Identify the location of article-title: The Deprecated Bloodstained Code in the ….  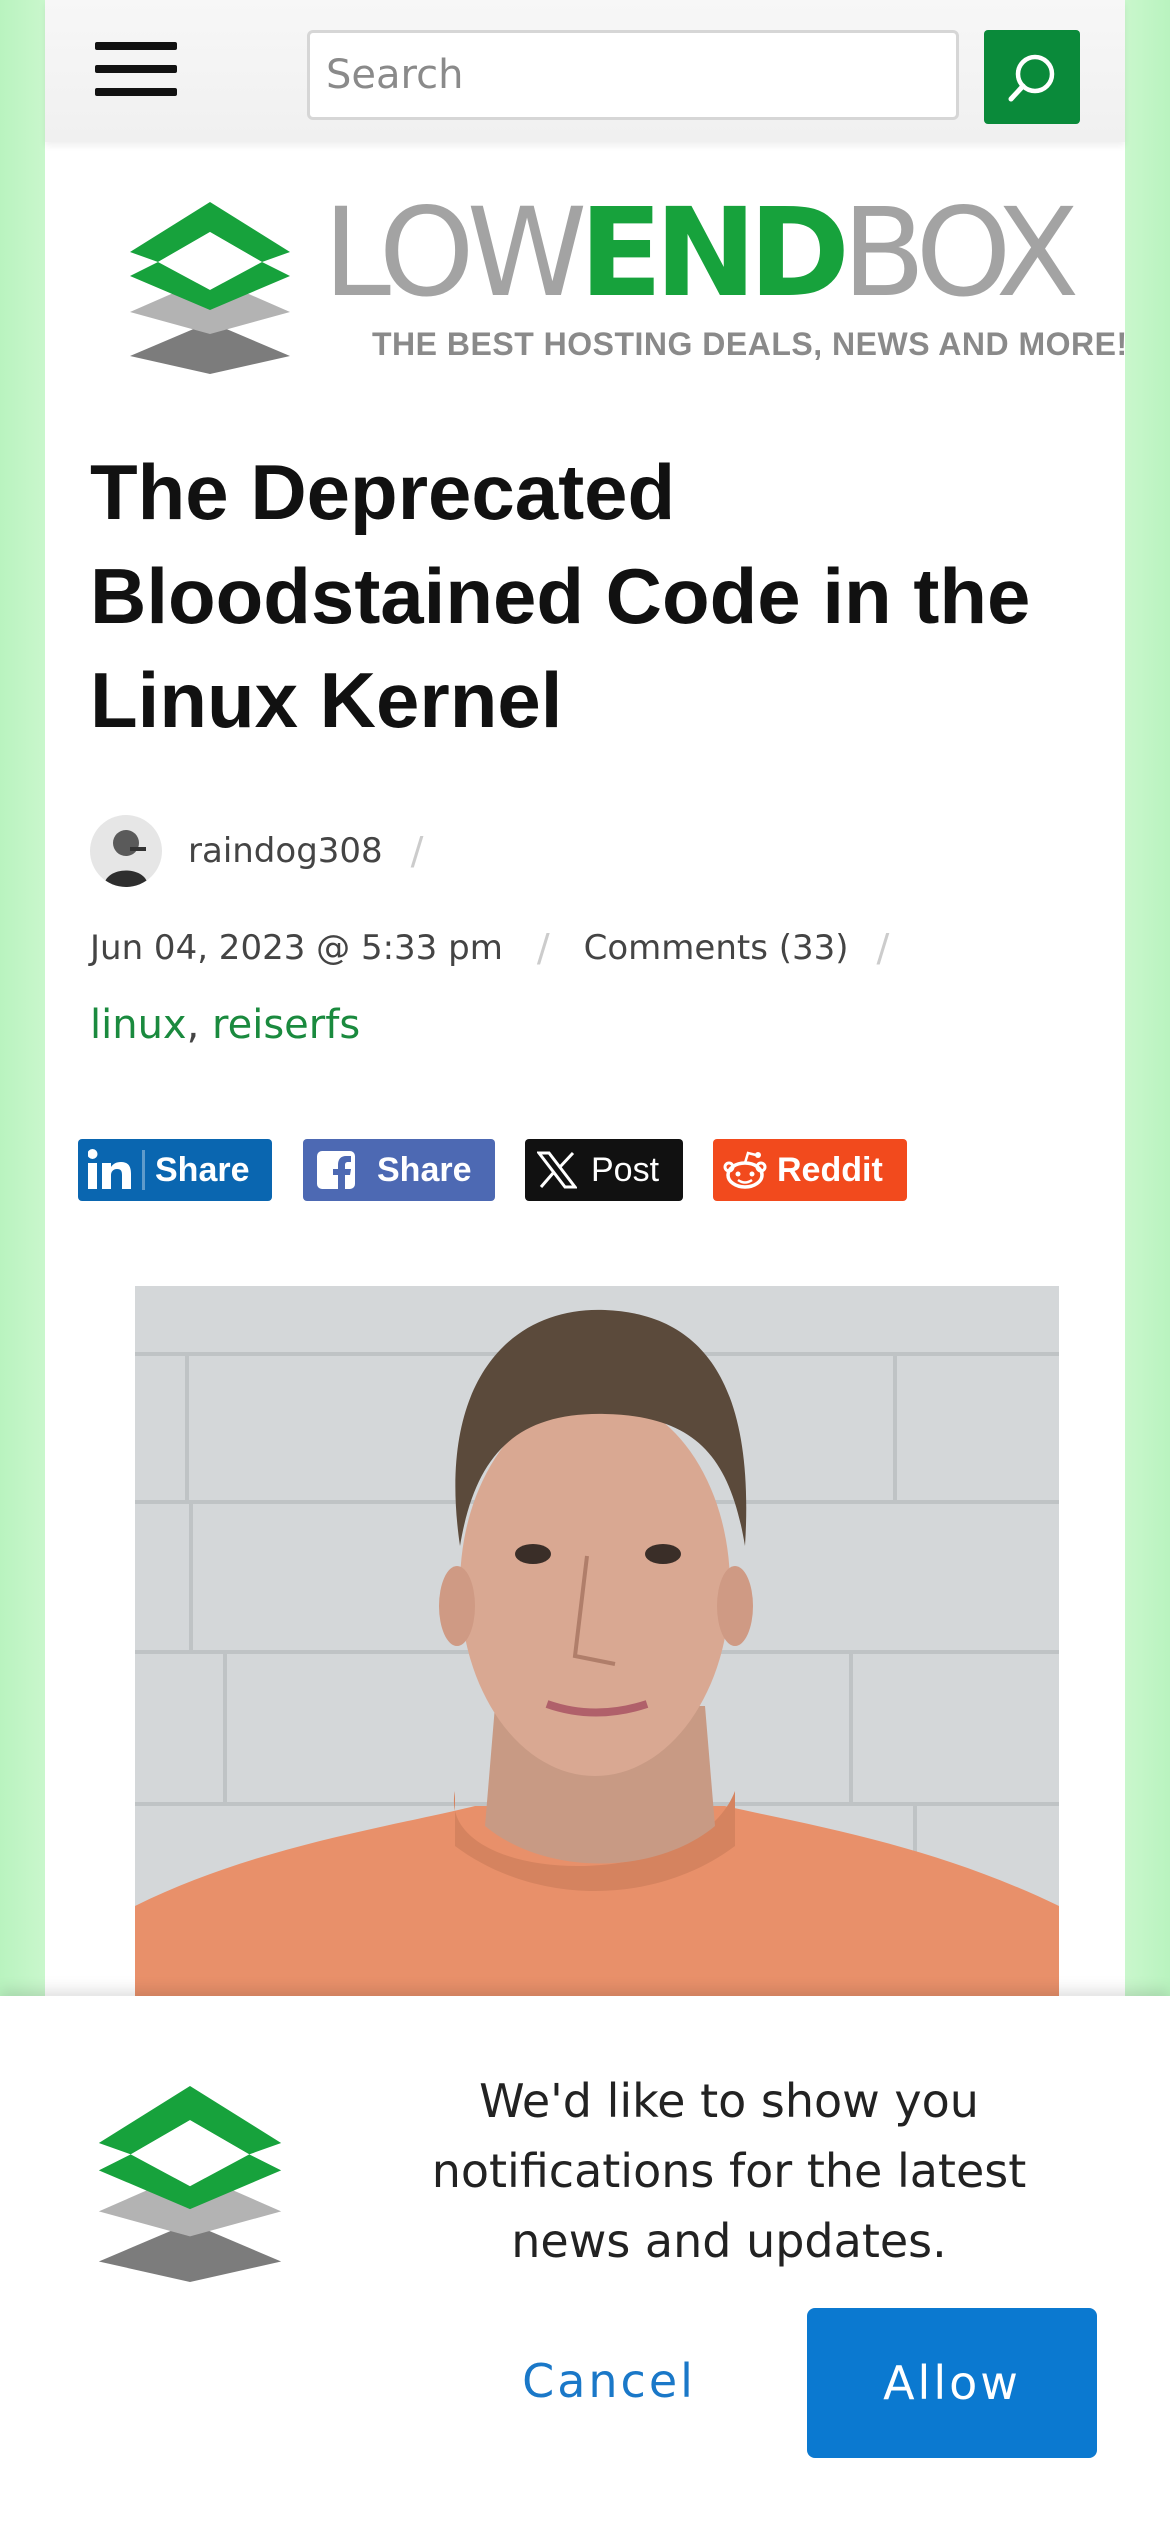
(560, 596).